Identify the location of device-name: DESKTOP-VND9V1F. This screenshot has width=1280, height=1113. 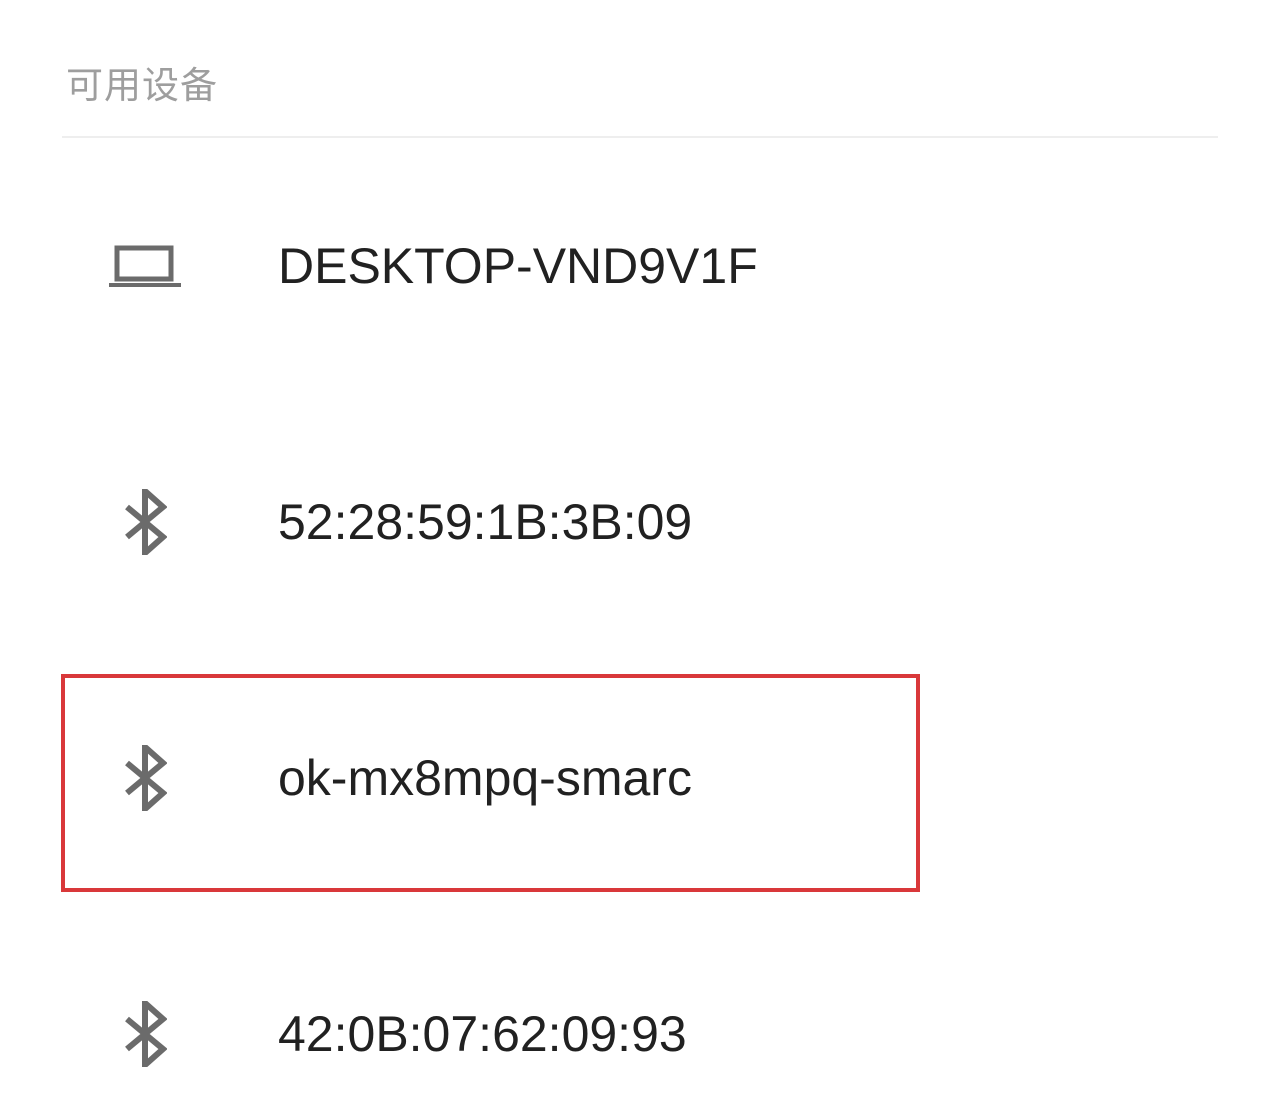
(518, 266).